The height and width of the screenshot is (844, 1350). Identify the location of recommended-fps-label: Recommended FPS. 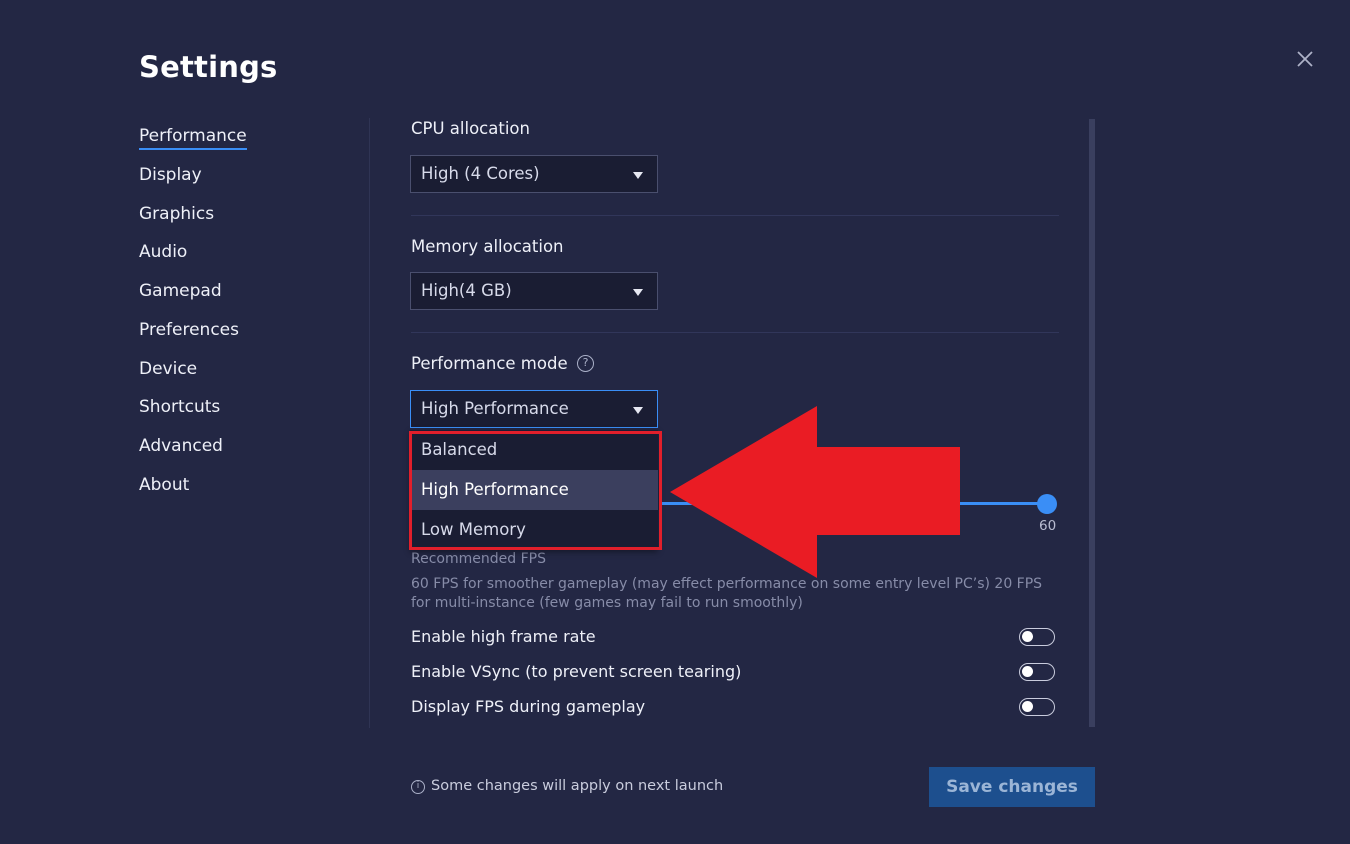
(478, 559).